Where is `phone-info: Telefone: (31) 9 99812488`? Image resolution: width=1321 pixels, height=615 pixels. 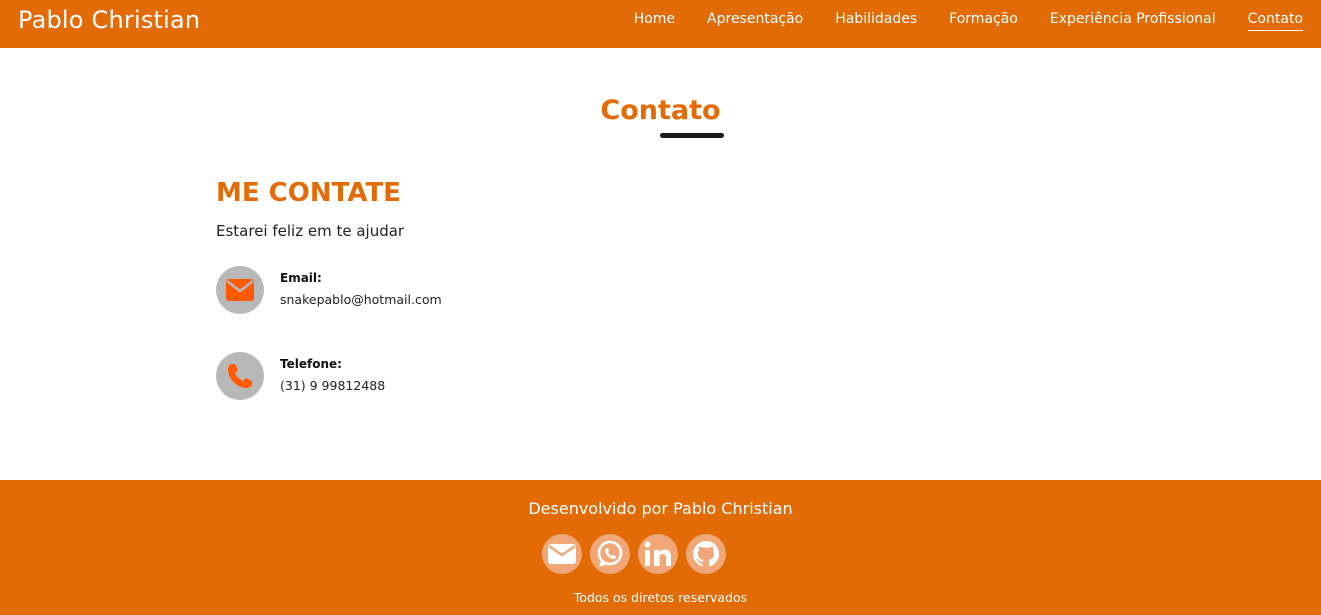 phone-info: Telefone: (31) 9 99812488 is located at coordinates (300, 376).